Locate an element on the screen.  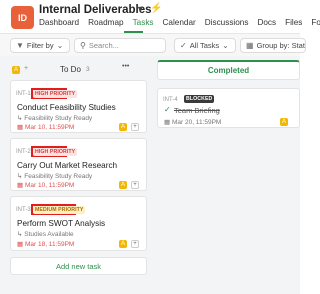
assign-icon: + is located at coordinates (26, 68).